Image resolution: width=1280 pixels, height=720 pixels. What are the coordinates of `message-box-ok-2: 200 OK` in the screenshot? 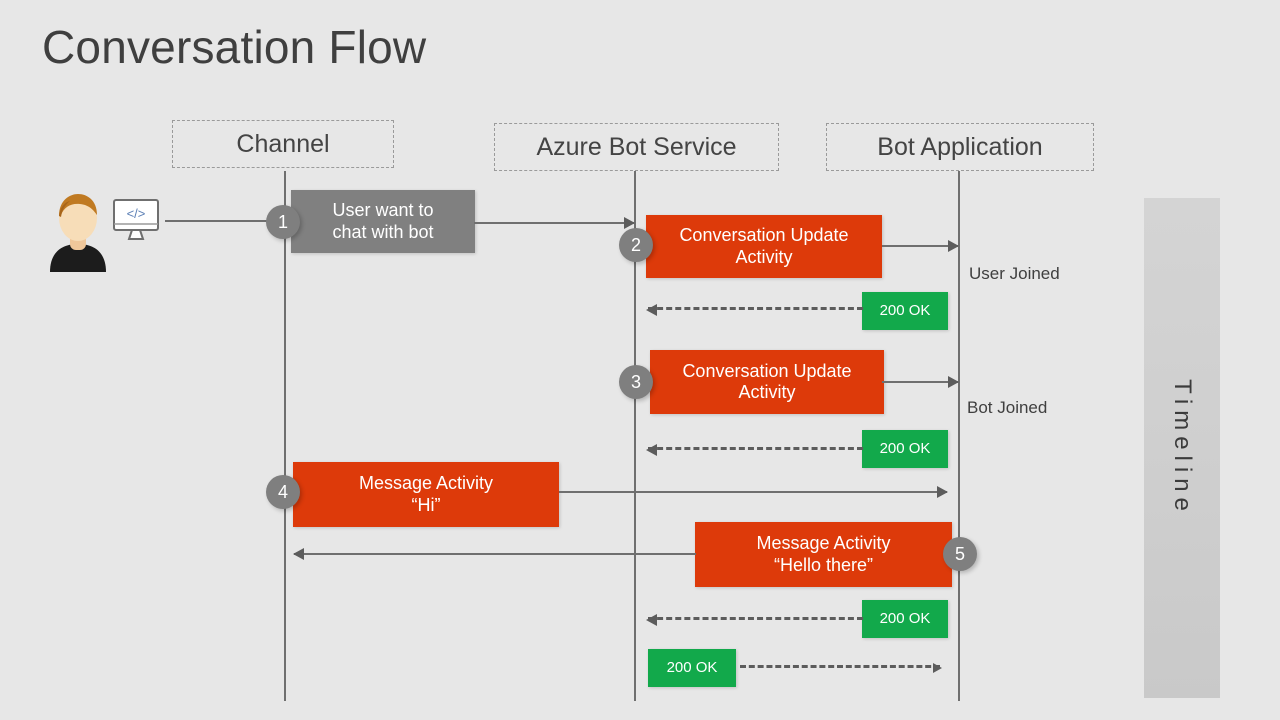 It's located at (905, 449).